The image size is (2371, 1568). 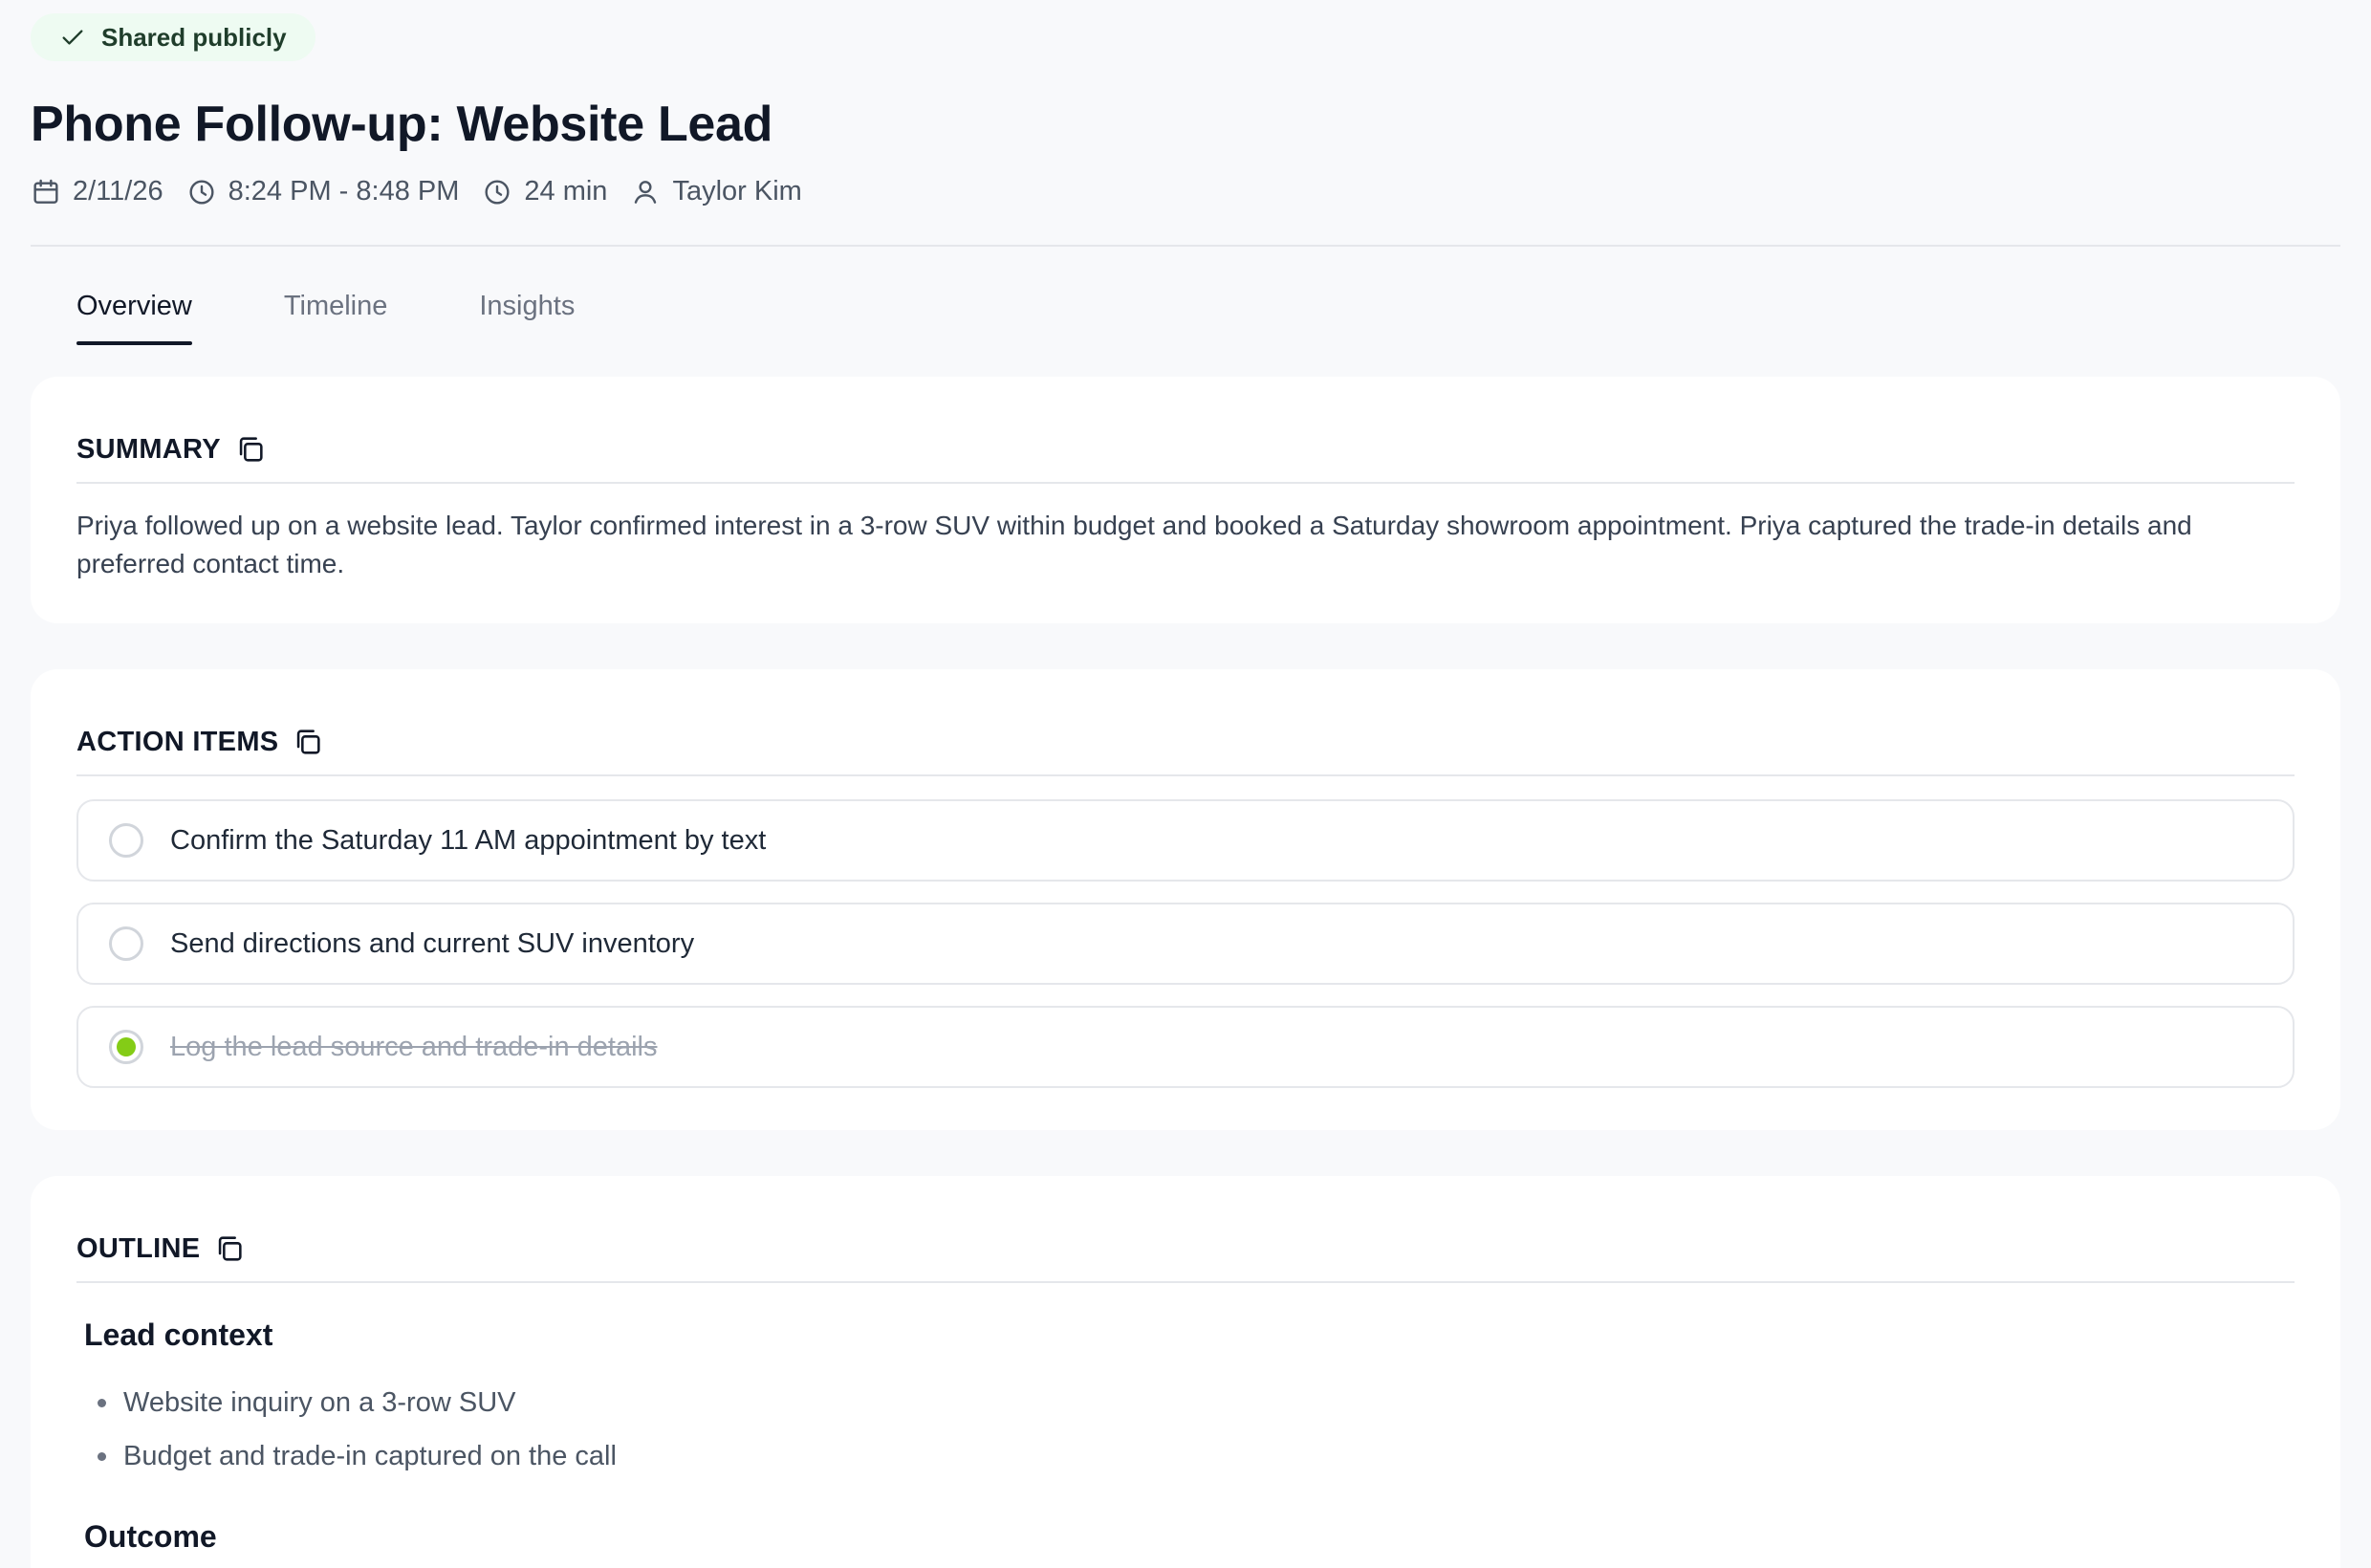 I want to click on meta-date-text: 2/11/26, so click(x=118, y=191).